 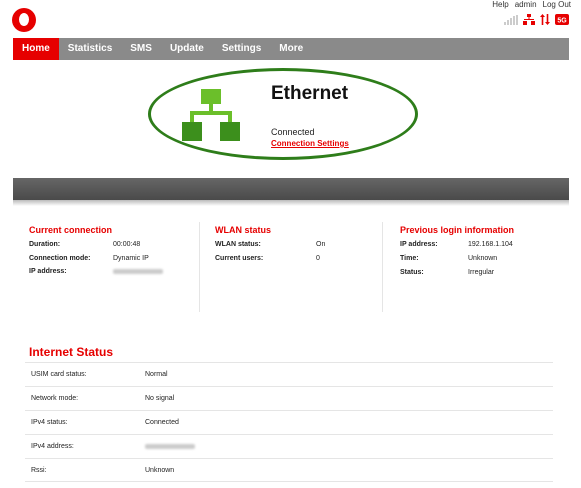 I want to click on vodafone-logo, so click(x=24, y=20).